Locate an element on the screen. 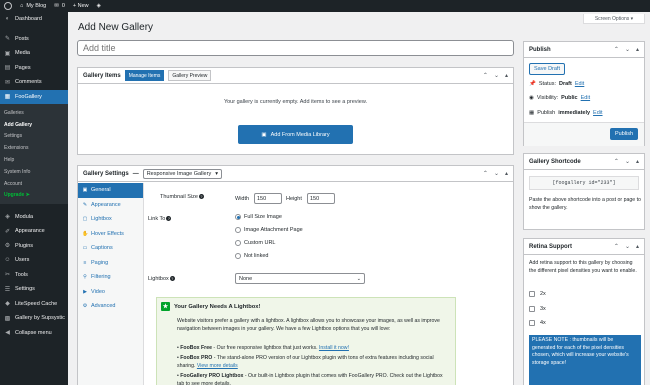  site-name-link: ⌂ My Blog is located at coordinates (33, 6).